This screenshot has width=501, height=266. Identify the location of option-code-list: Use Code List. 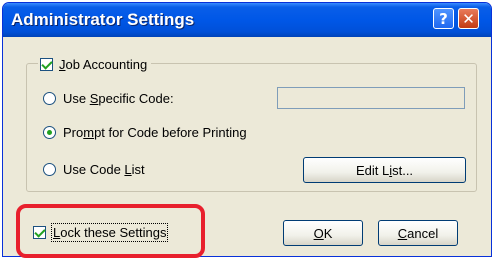
(94, 169).